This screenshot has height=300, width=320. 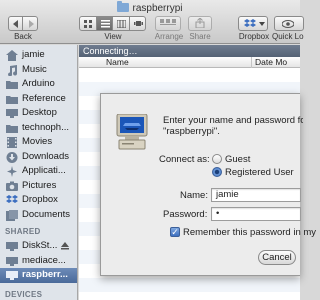 I want to click on back-forward-buttons, so click(x=23, y=23).